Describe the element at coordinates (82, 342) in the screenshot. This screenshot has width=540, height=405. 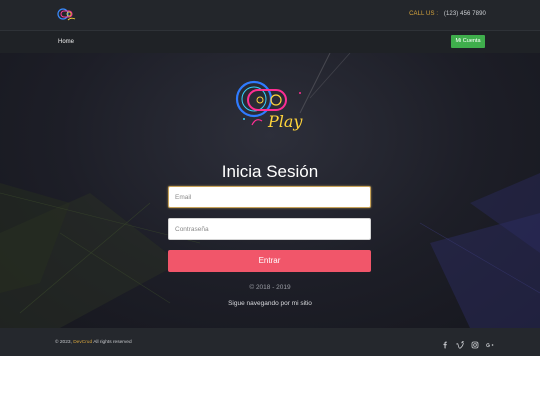
I see `footer-brand-link: DevCrud` at that location.